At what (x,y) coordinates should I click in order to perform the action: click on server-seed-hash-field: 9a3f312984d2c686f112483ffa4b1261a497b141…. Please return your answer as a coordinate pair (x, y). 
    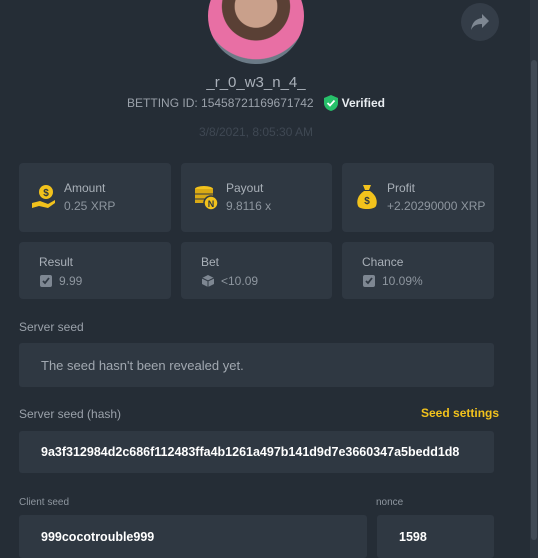
    Looking at the image, I should click on (256, 452).